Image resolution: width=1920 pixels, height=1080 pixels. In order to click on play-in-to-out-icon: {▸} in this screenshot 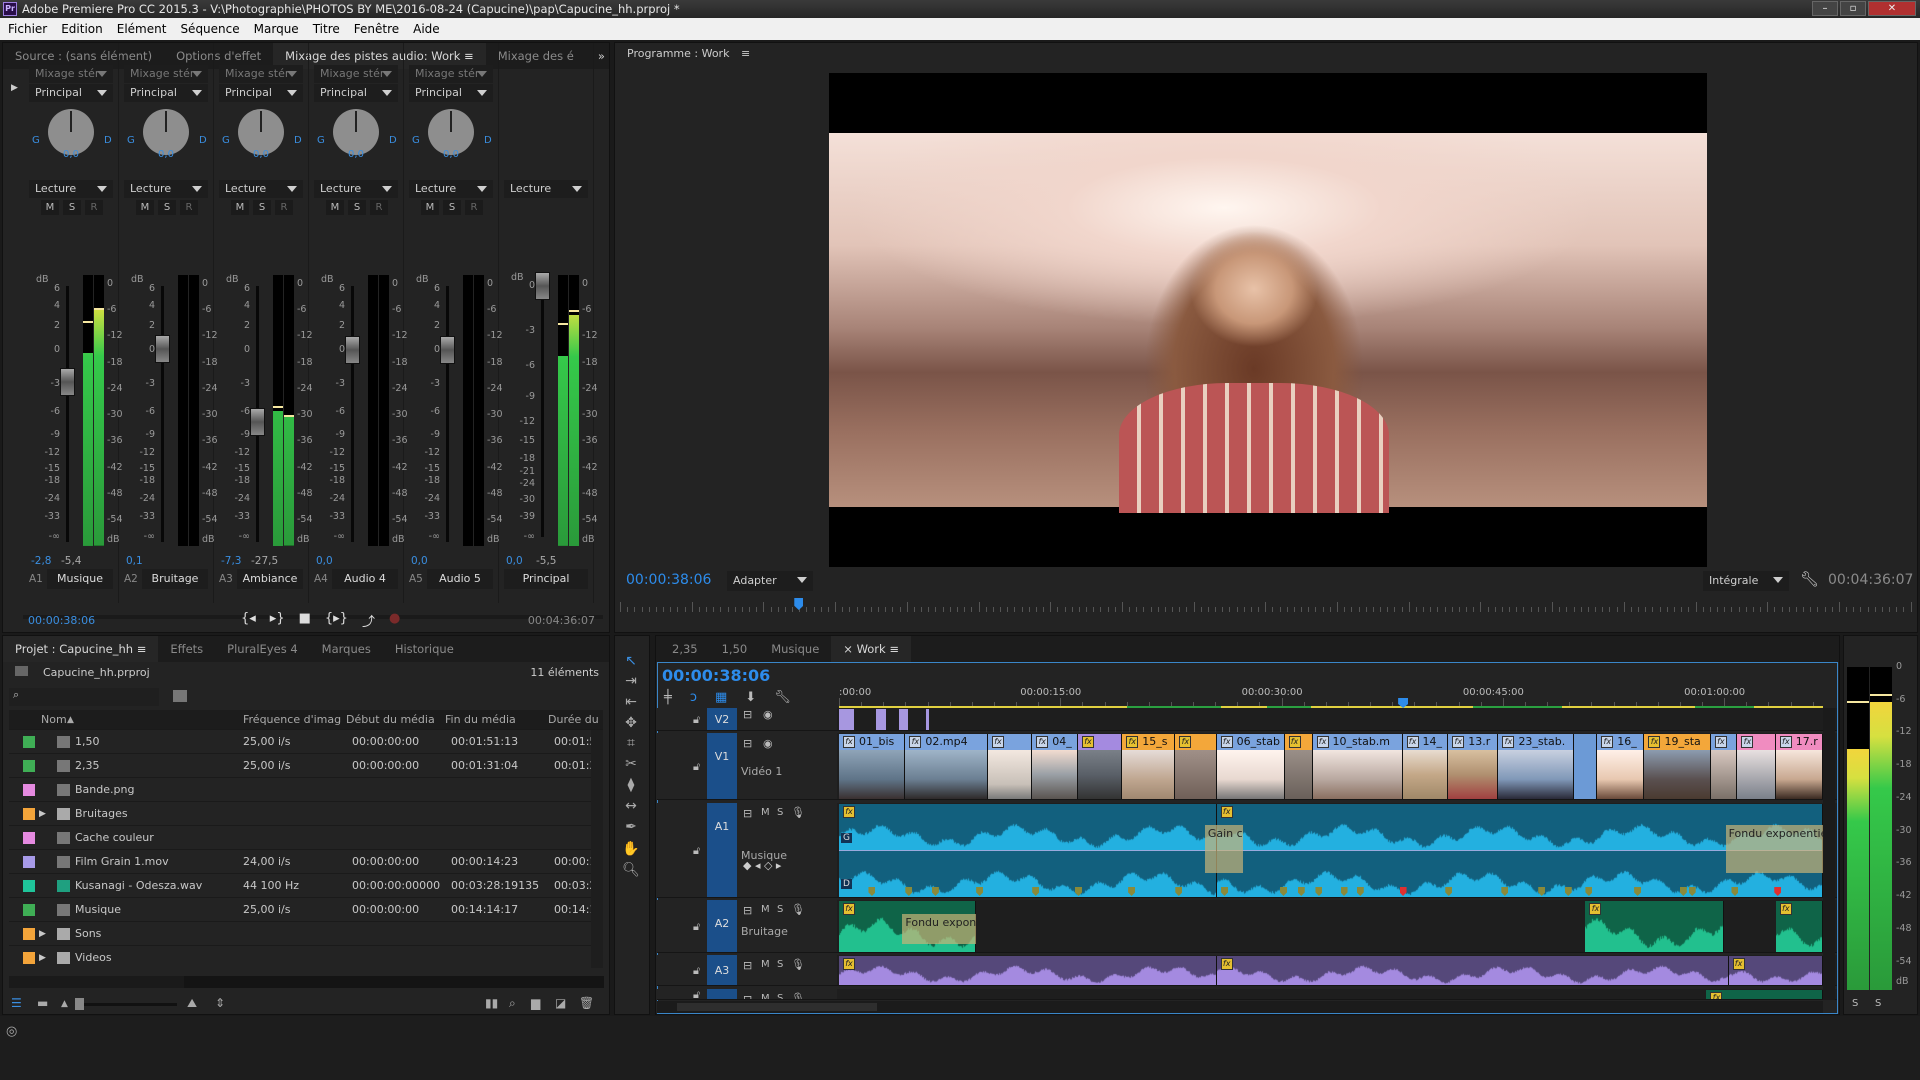, I will do `click(336, 620)`.